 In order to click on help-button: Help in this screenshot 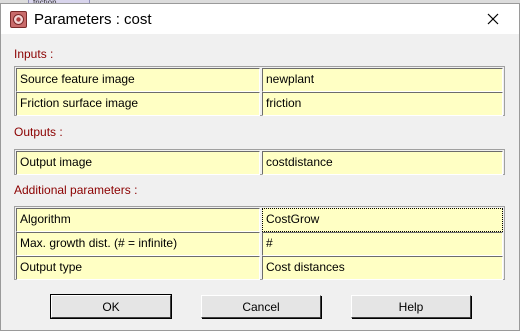, I will do `click(411, 306)`.